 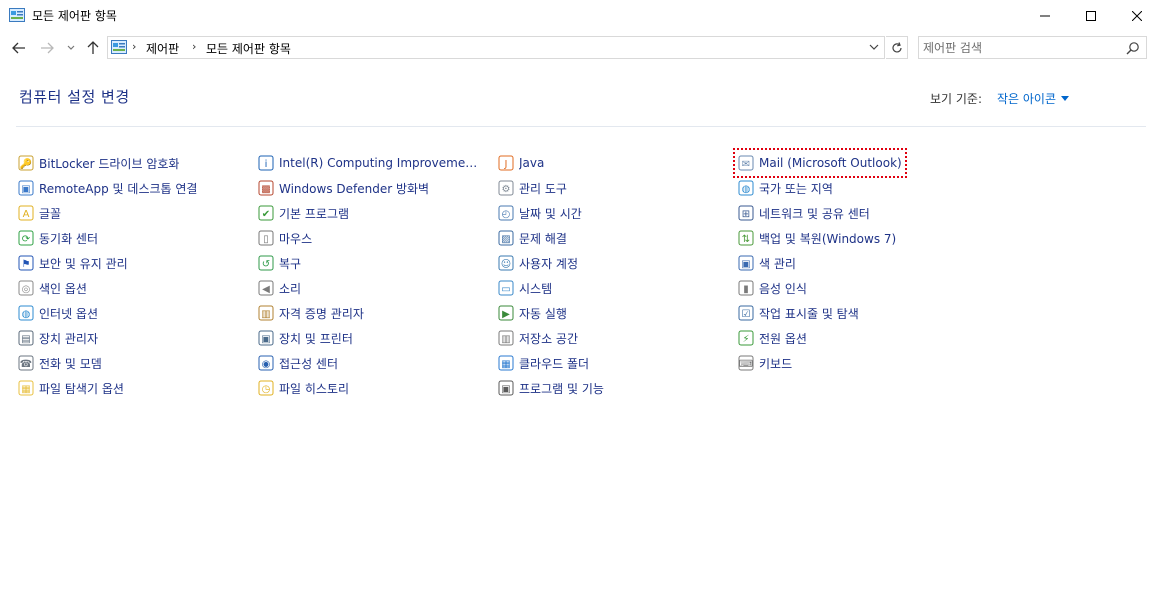 I want to click on item-label: BitLocker 드라이브 암호화, so click(x=109, y=163).